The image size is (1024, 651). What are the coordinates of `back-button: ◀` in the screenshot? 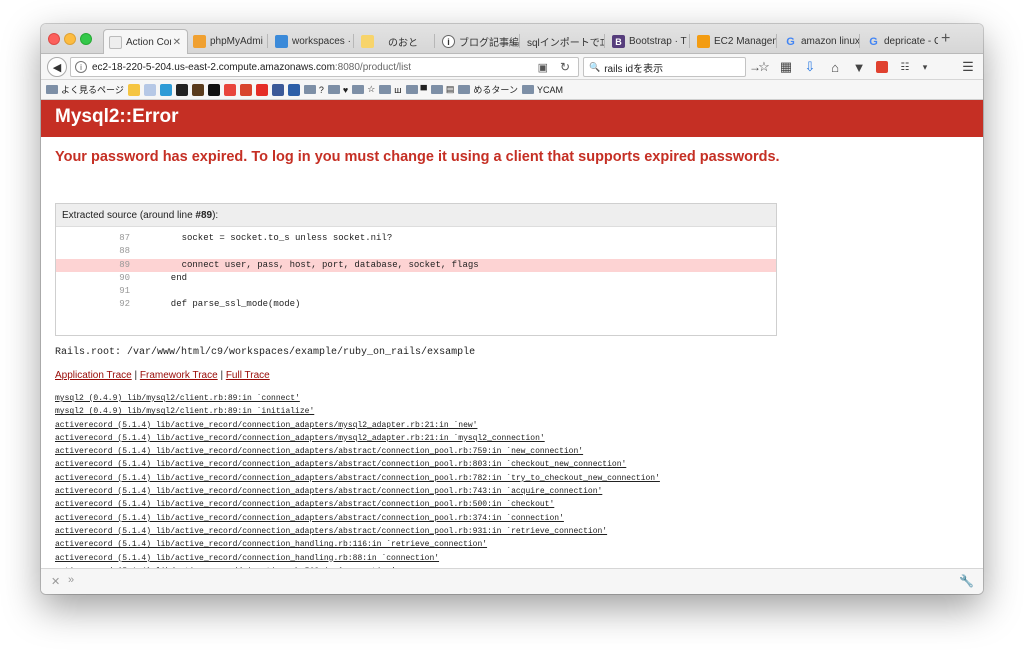 It's located at (57, 67).